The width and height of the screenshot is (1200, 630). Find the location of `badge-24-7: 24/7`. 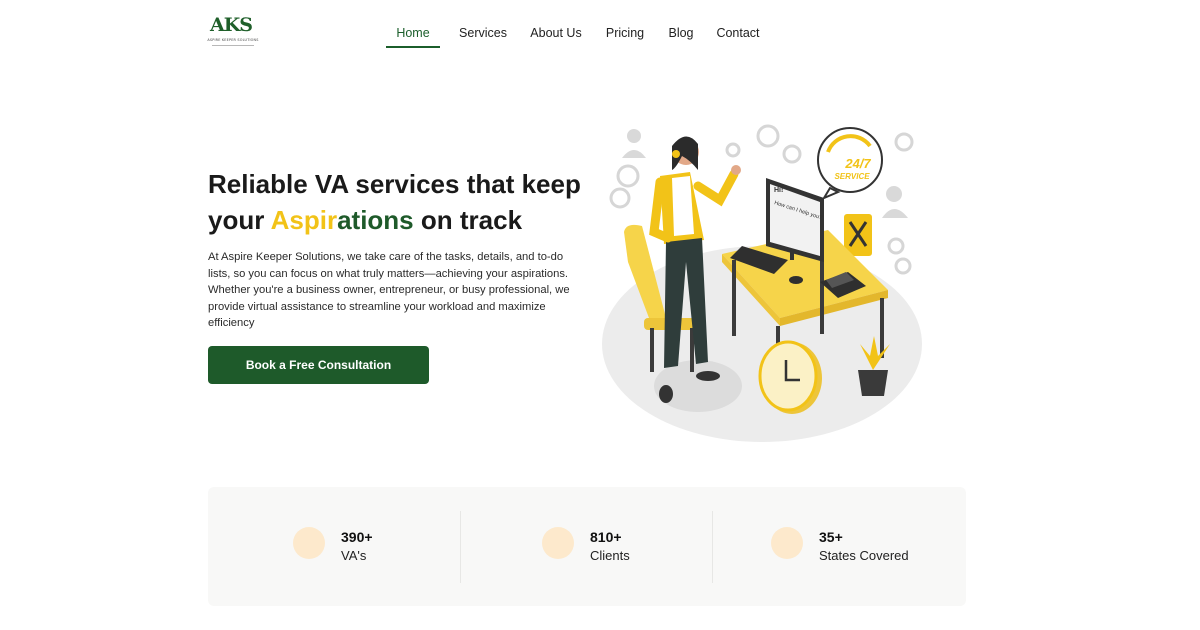

badge-24-7: 24/7 is located at coordinates (857, 163).